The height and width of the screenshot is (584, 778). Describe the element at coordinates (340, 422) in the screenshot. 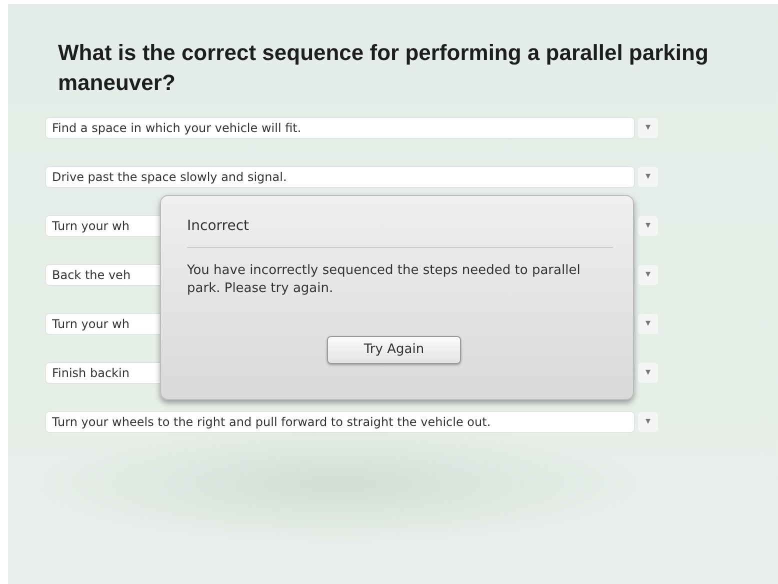

I see `step-dropdown: Turn your wheels to the right and pull forward to straight the vehicle out.` at that location.